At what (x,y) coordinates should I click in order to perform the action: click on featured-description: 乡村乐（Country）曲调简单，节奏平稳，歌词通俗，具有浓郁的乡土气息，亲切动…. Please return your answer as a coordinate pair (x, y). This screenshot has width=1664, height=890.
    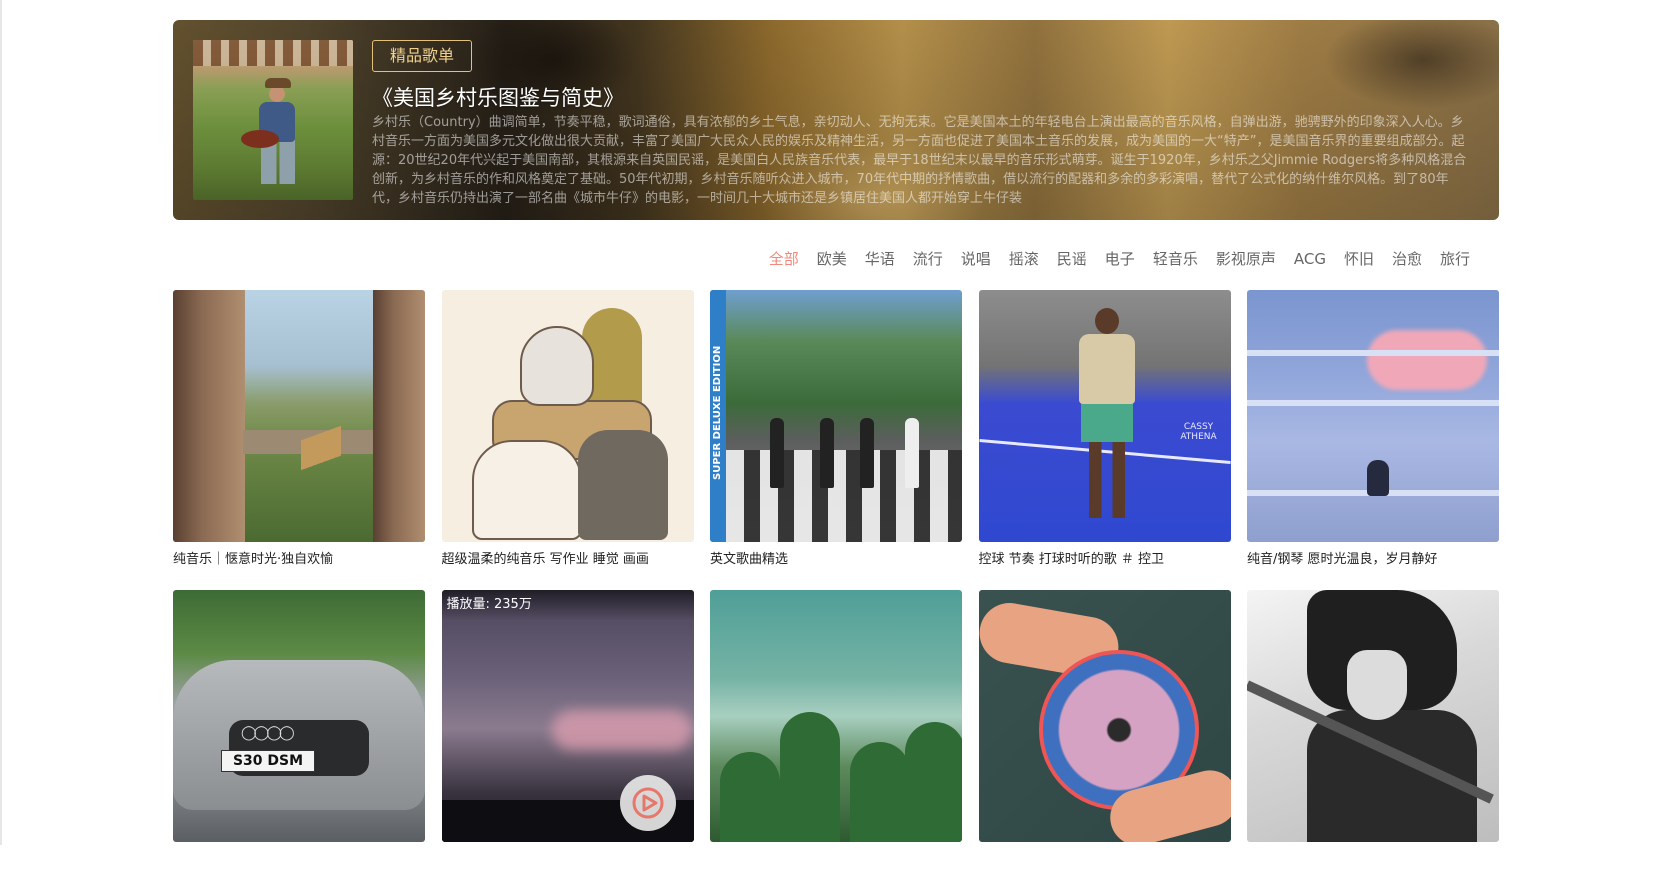
    Looking at the image, I should click on (919, 160).